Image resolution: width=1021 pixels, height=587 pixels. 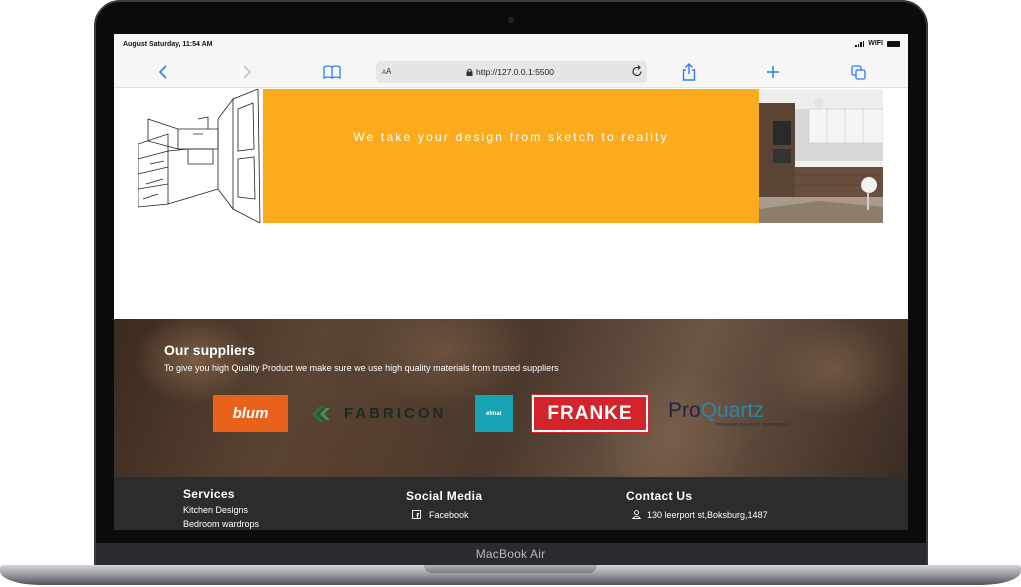 I want to click on fabricon-logo: FABRICON, so click(x=382, y=413).